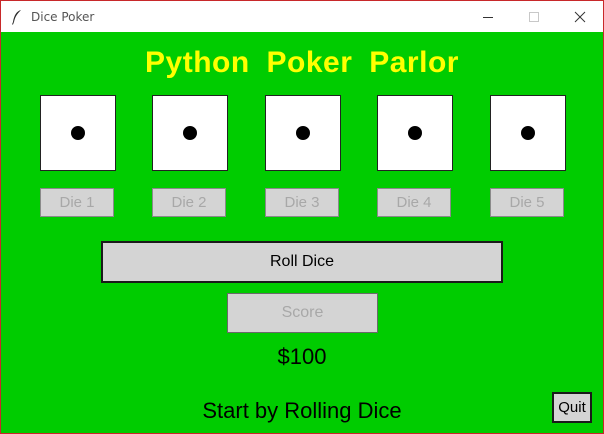  I want to click on minimize-button, so click(488, 16).